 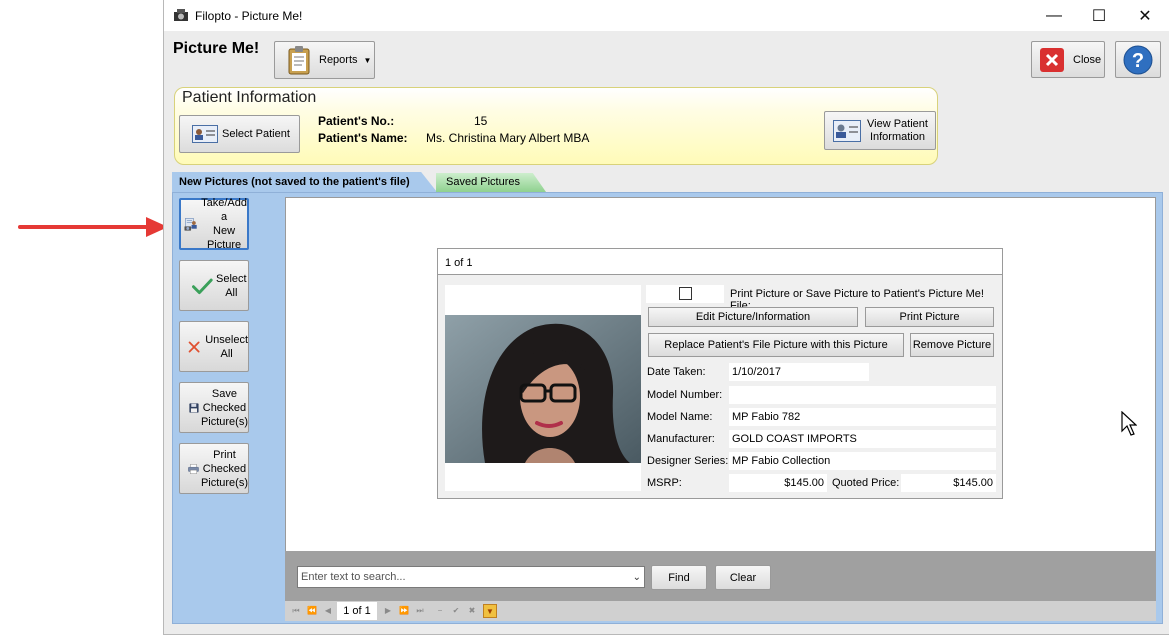 What do you see at coordinates (338, 60) in the screenshot?
I see `reports-label: Reports` at bounding box center [338, 60].